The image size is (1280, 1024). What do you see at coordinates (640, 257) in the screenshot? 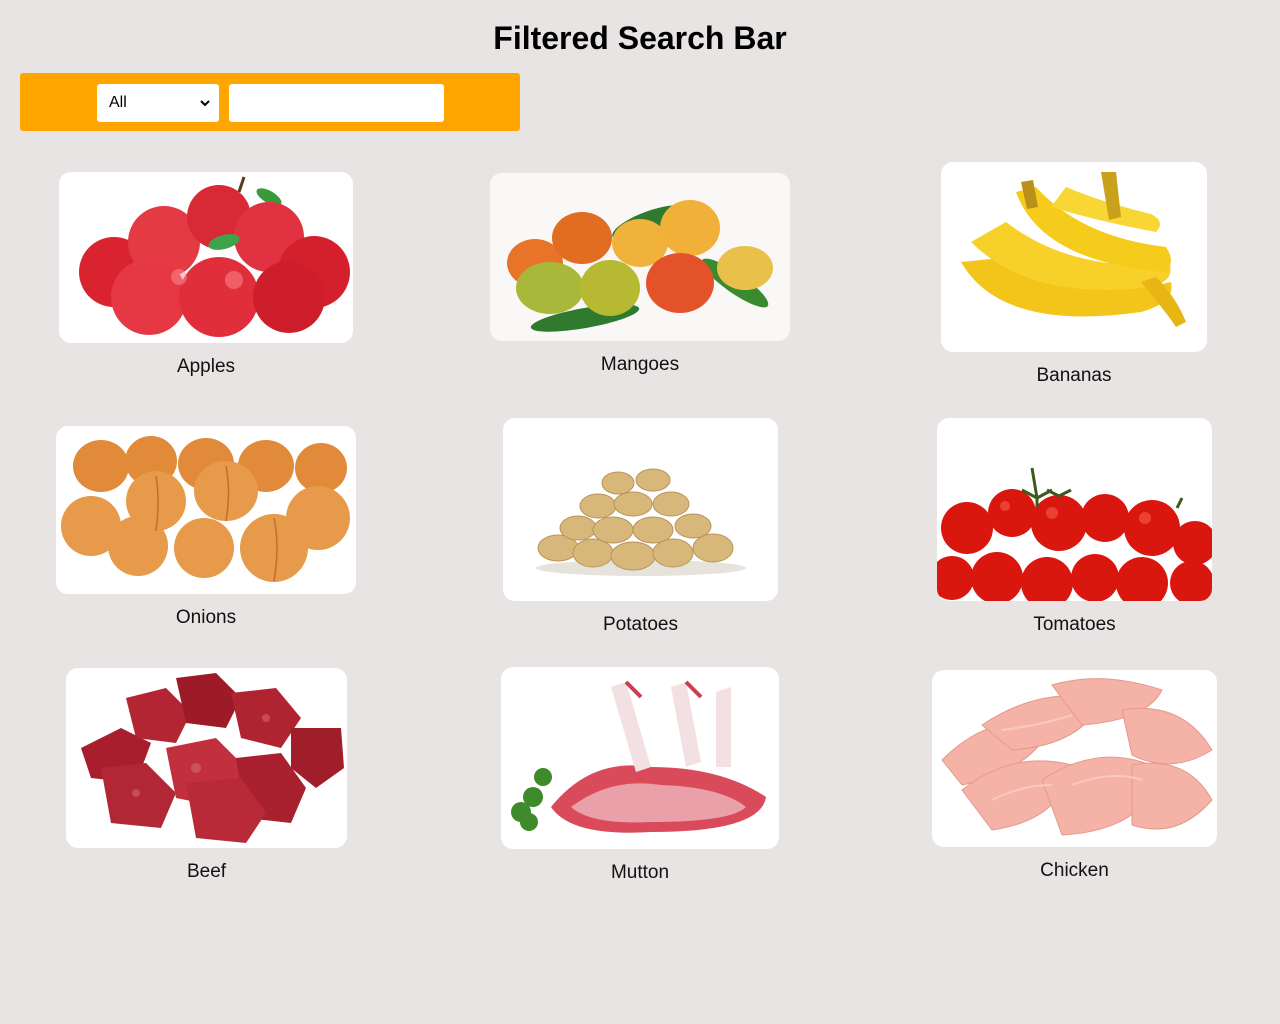
I see `mangoes-image` at bounding box center [640, 257].